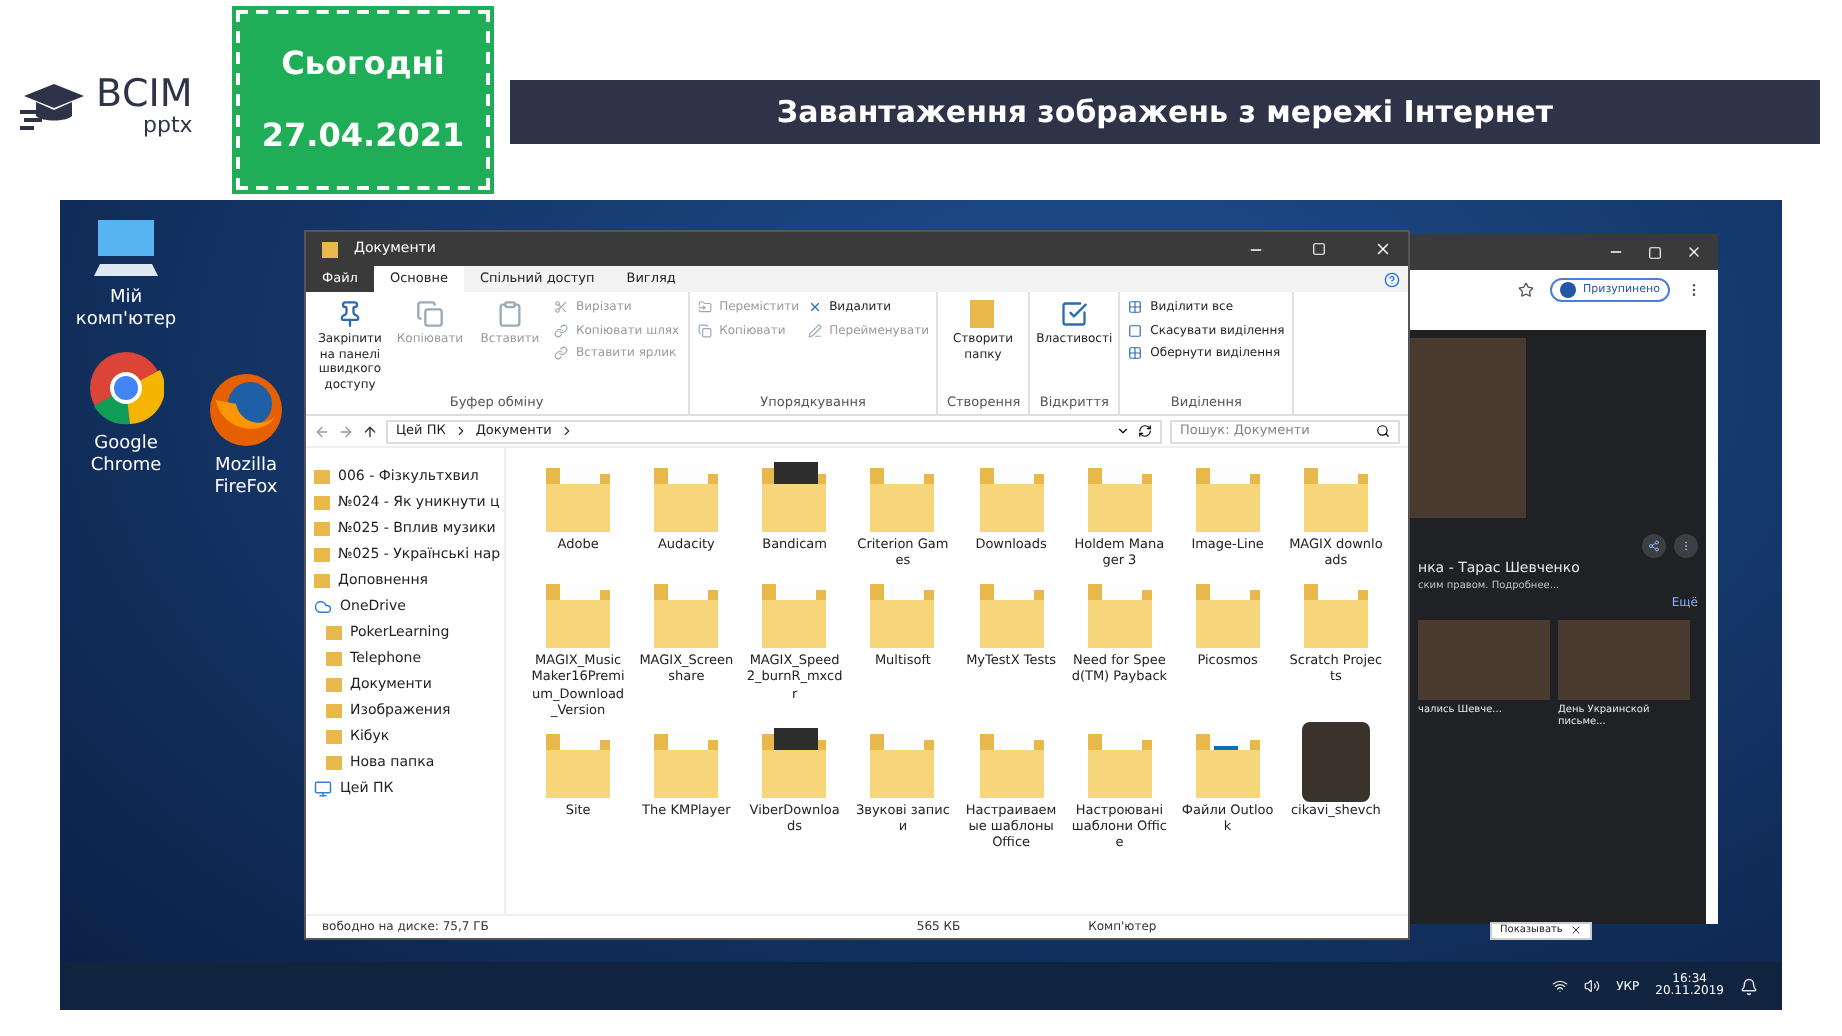  Describe the element at coordinates (1123, 431) in the screenshot. I see `dropdown-icon` at that location.